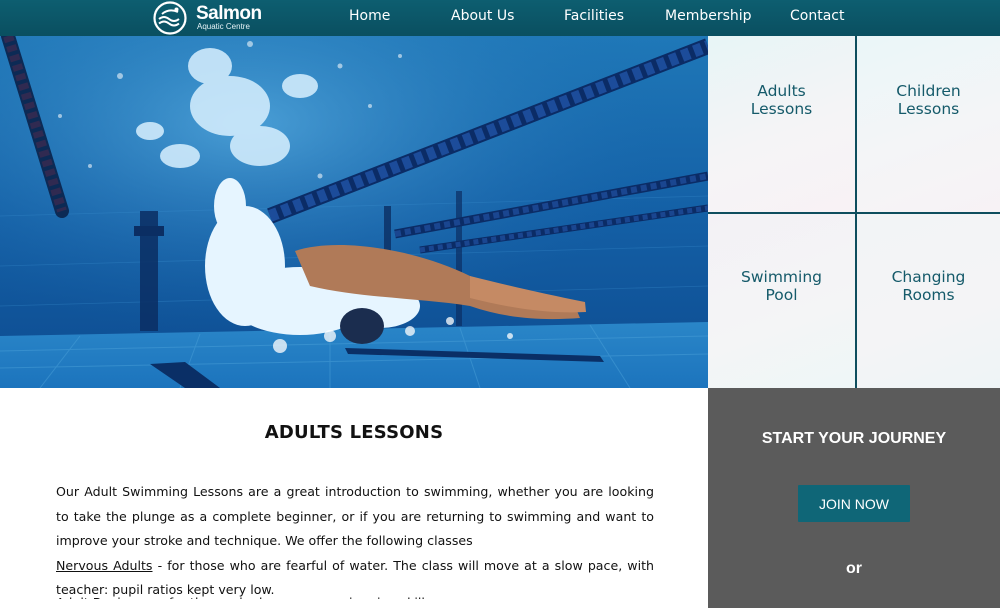 Image resolution: width=1000 pixels, height=608 pixels. I want to click on tile-changing-rooms: Changing Rooms, so click(928, 301).